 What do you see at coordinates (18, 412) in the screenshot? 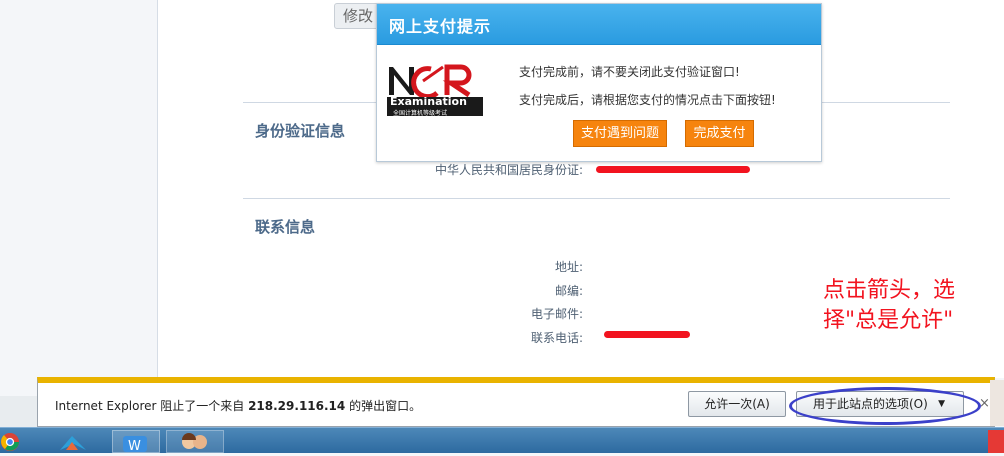
I see `left-window-edge` at bounding box center [18, 412].